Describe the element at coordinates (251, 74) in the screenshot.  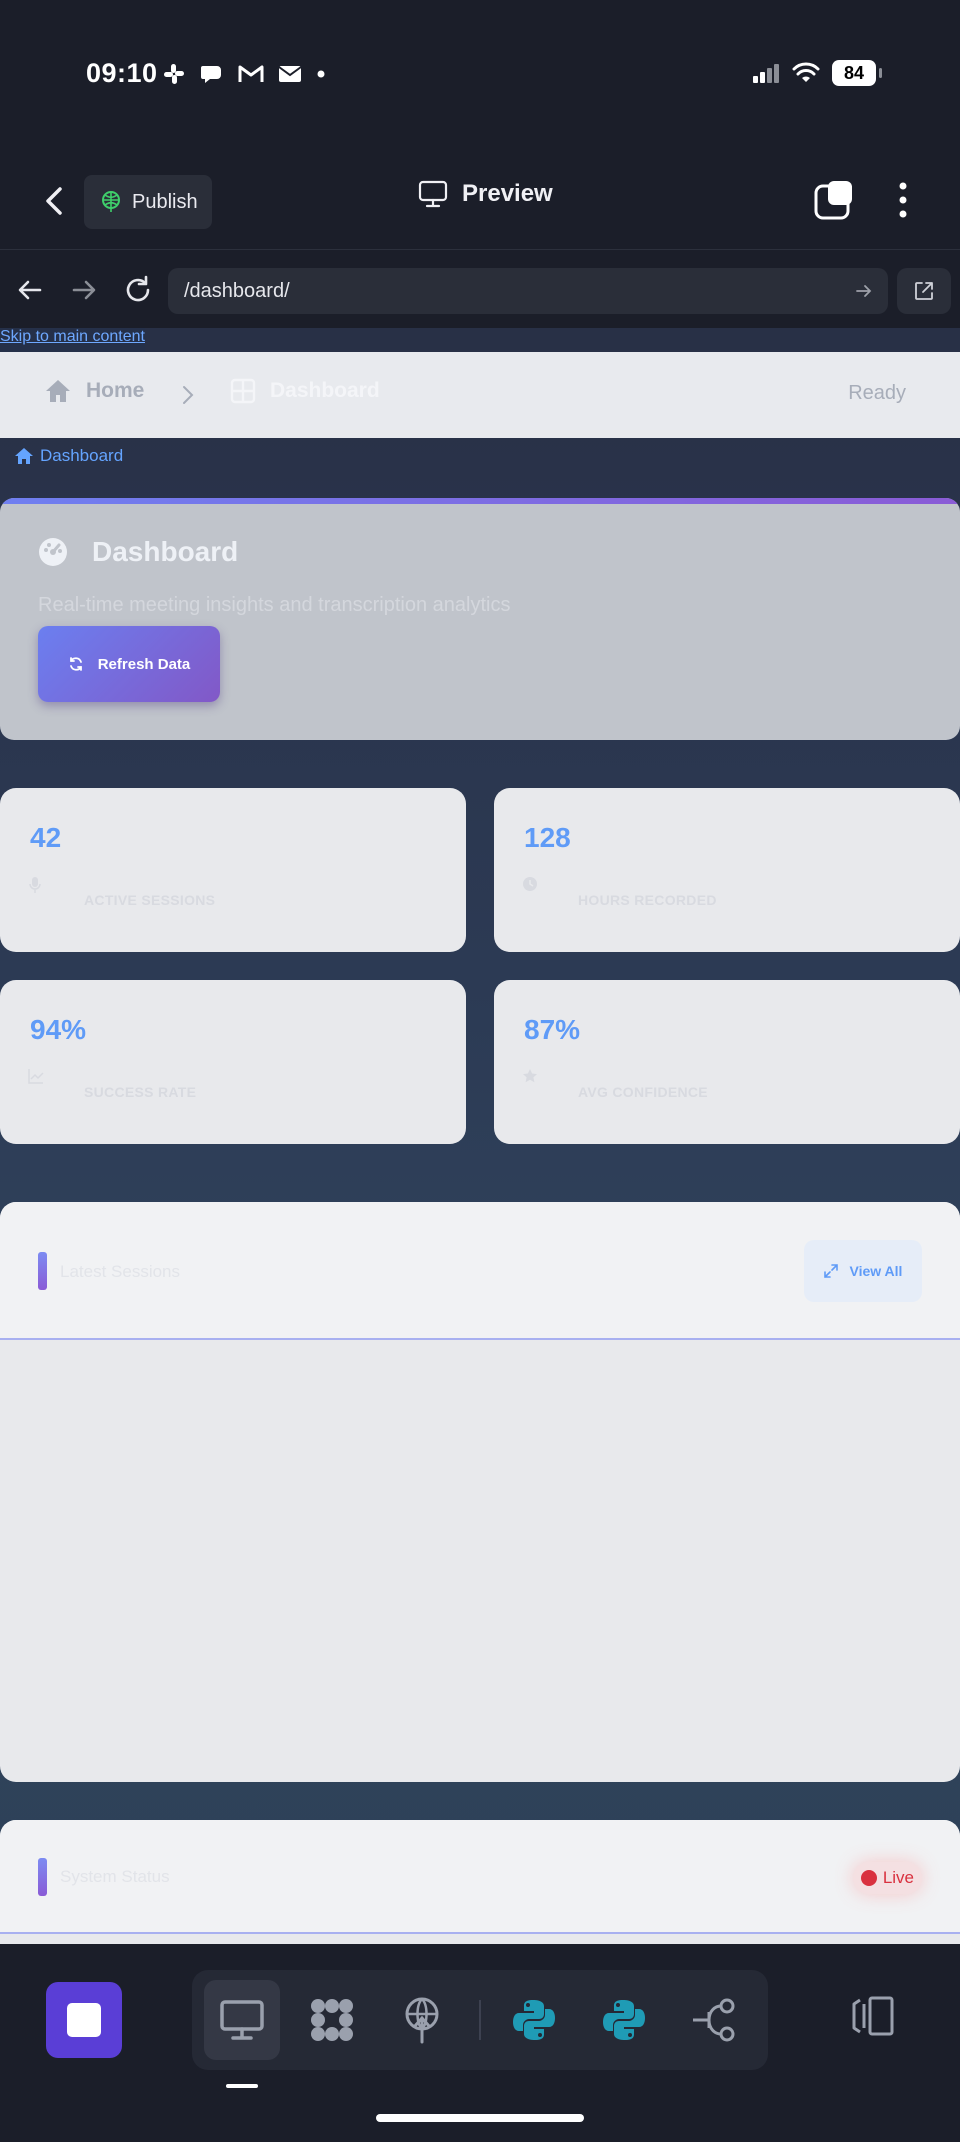
I see `gmail-icon` at that location.